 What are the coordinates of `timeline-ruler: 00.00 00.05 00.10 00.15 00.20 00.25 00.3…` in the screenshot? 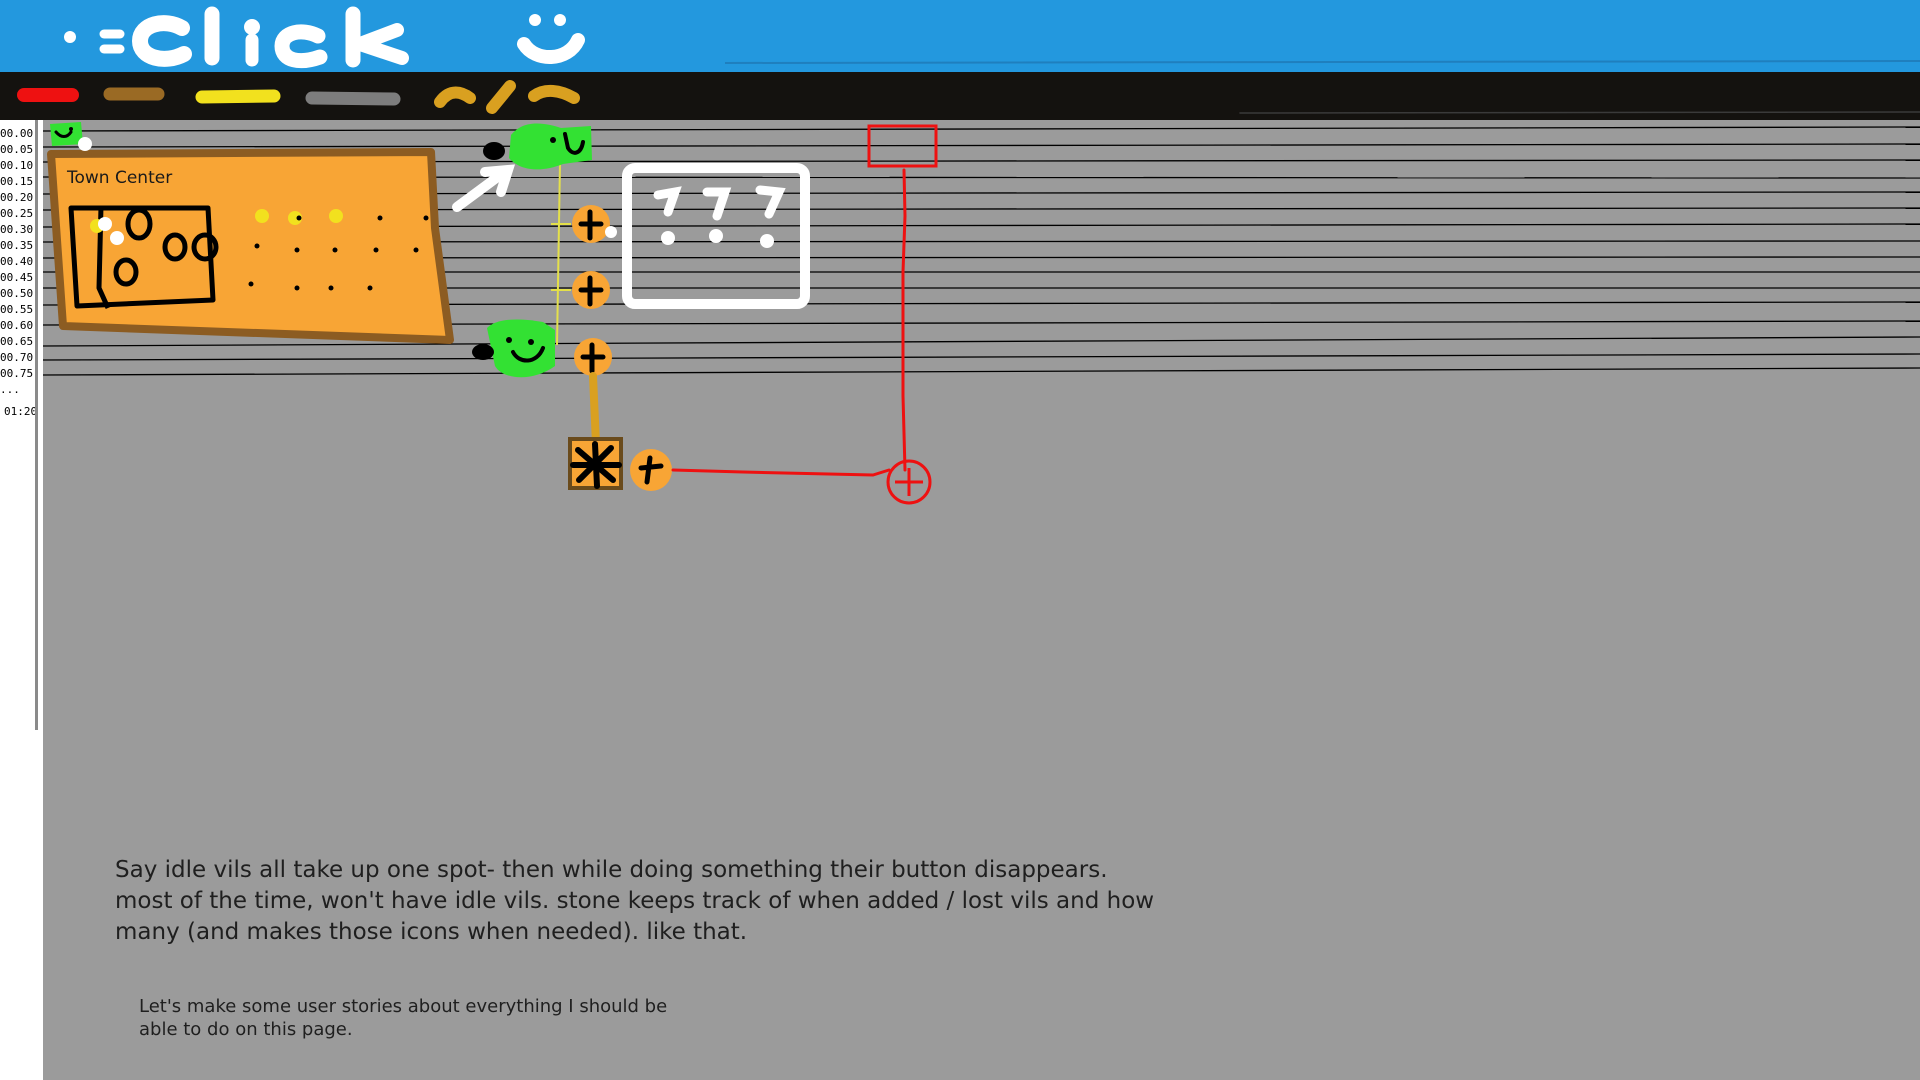 It's located at (21, 600).